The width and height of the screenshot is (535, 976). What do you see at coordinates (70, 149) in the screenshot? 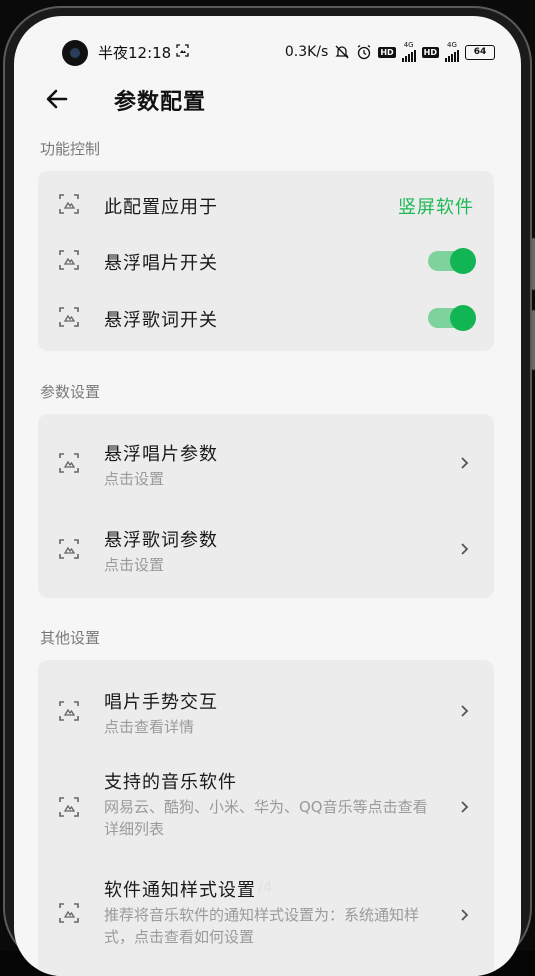
I see `section-label-function: 功能控制` at bounding box center [70, 149].